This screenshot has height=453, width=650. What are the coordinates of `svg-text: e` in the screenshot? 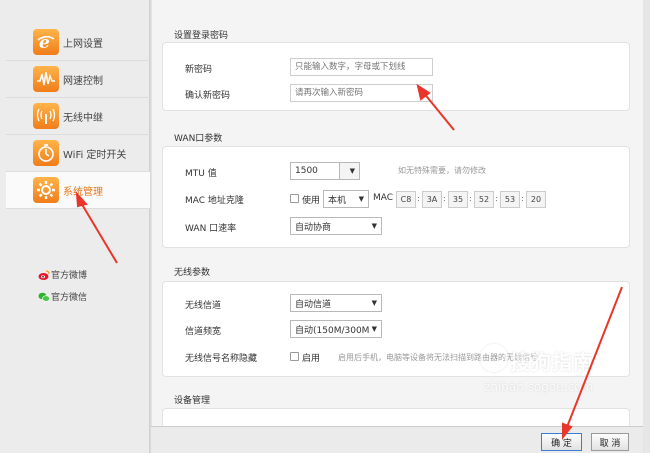 It's located at (44, 42).